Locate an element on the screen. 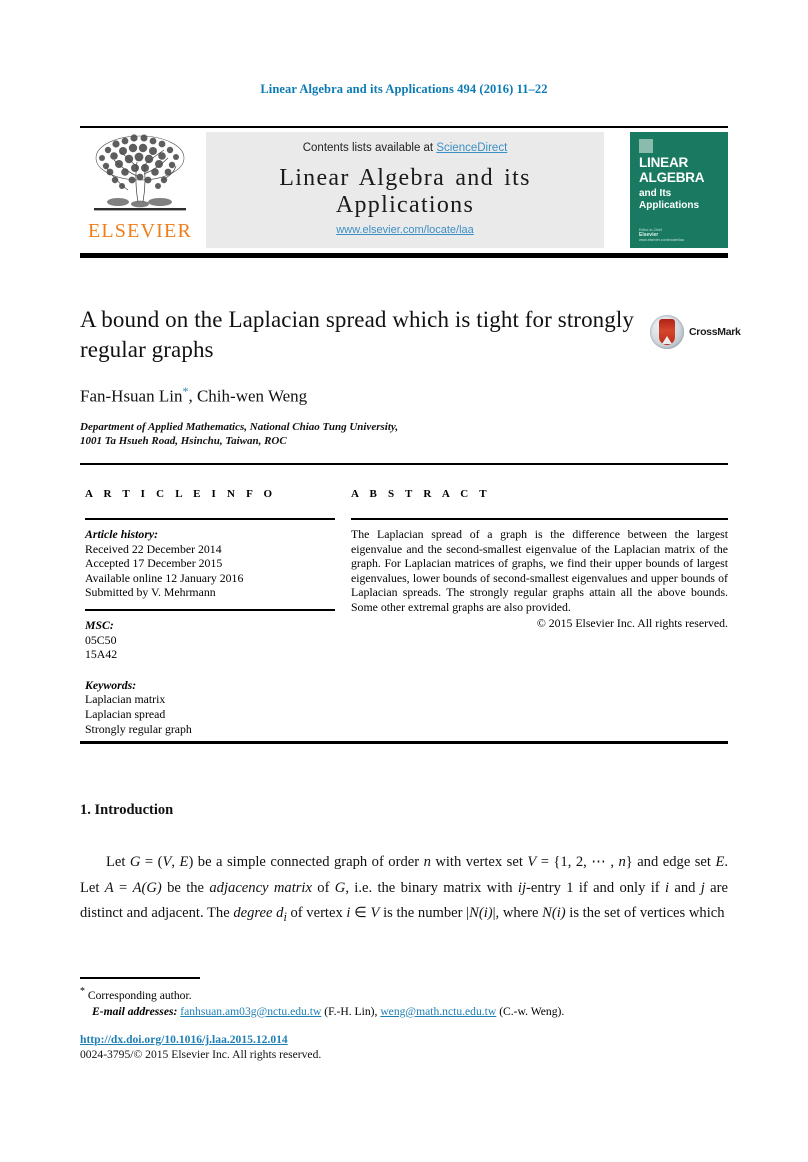  crossmark-notch-icon is located at coordinates (667, 340).